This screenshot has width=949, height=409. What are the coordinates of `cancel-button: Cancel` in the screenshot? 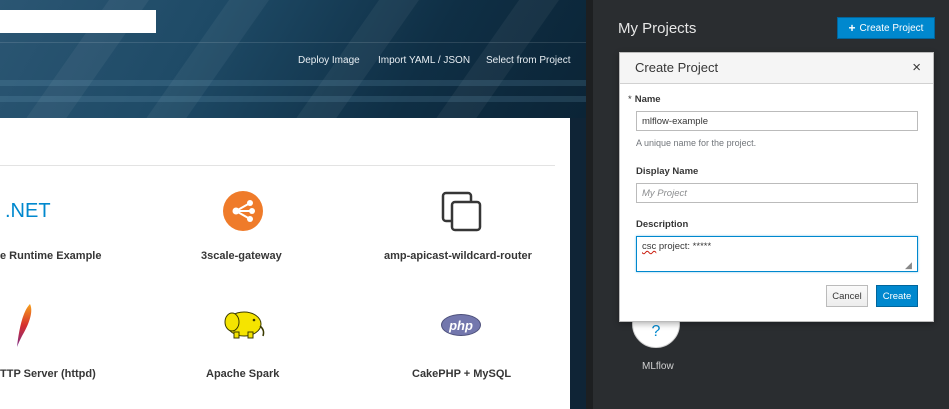 It's located at (847, 296).